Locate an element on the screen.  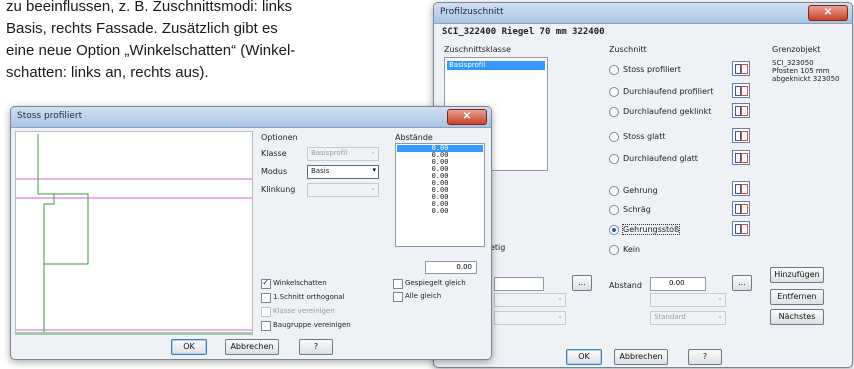
abstand-select: ⌄ is located at coordinates (688, 300).